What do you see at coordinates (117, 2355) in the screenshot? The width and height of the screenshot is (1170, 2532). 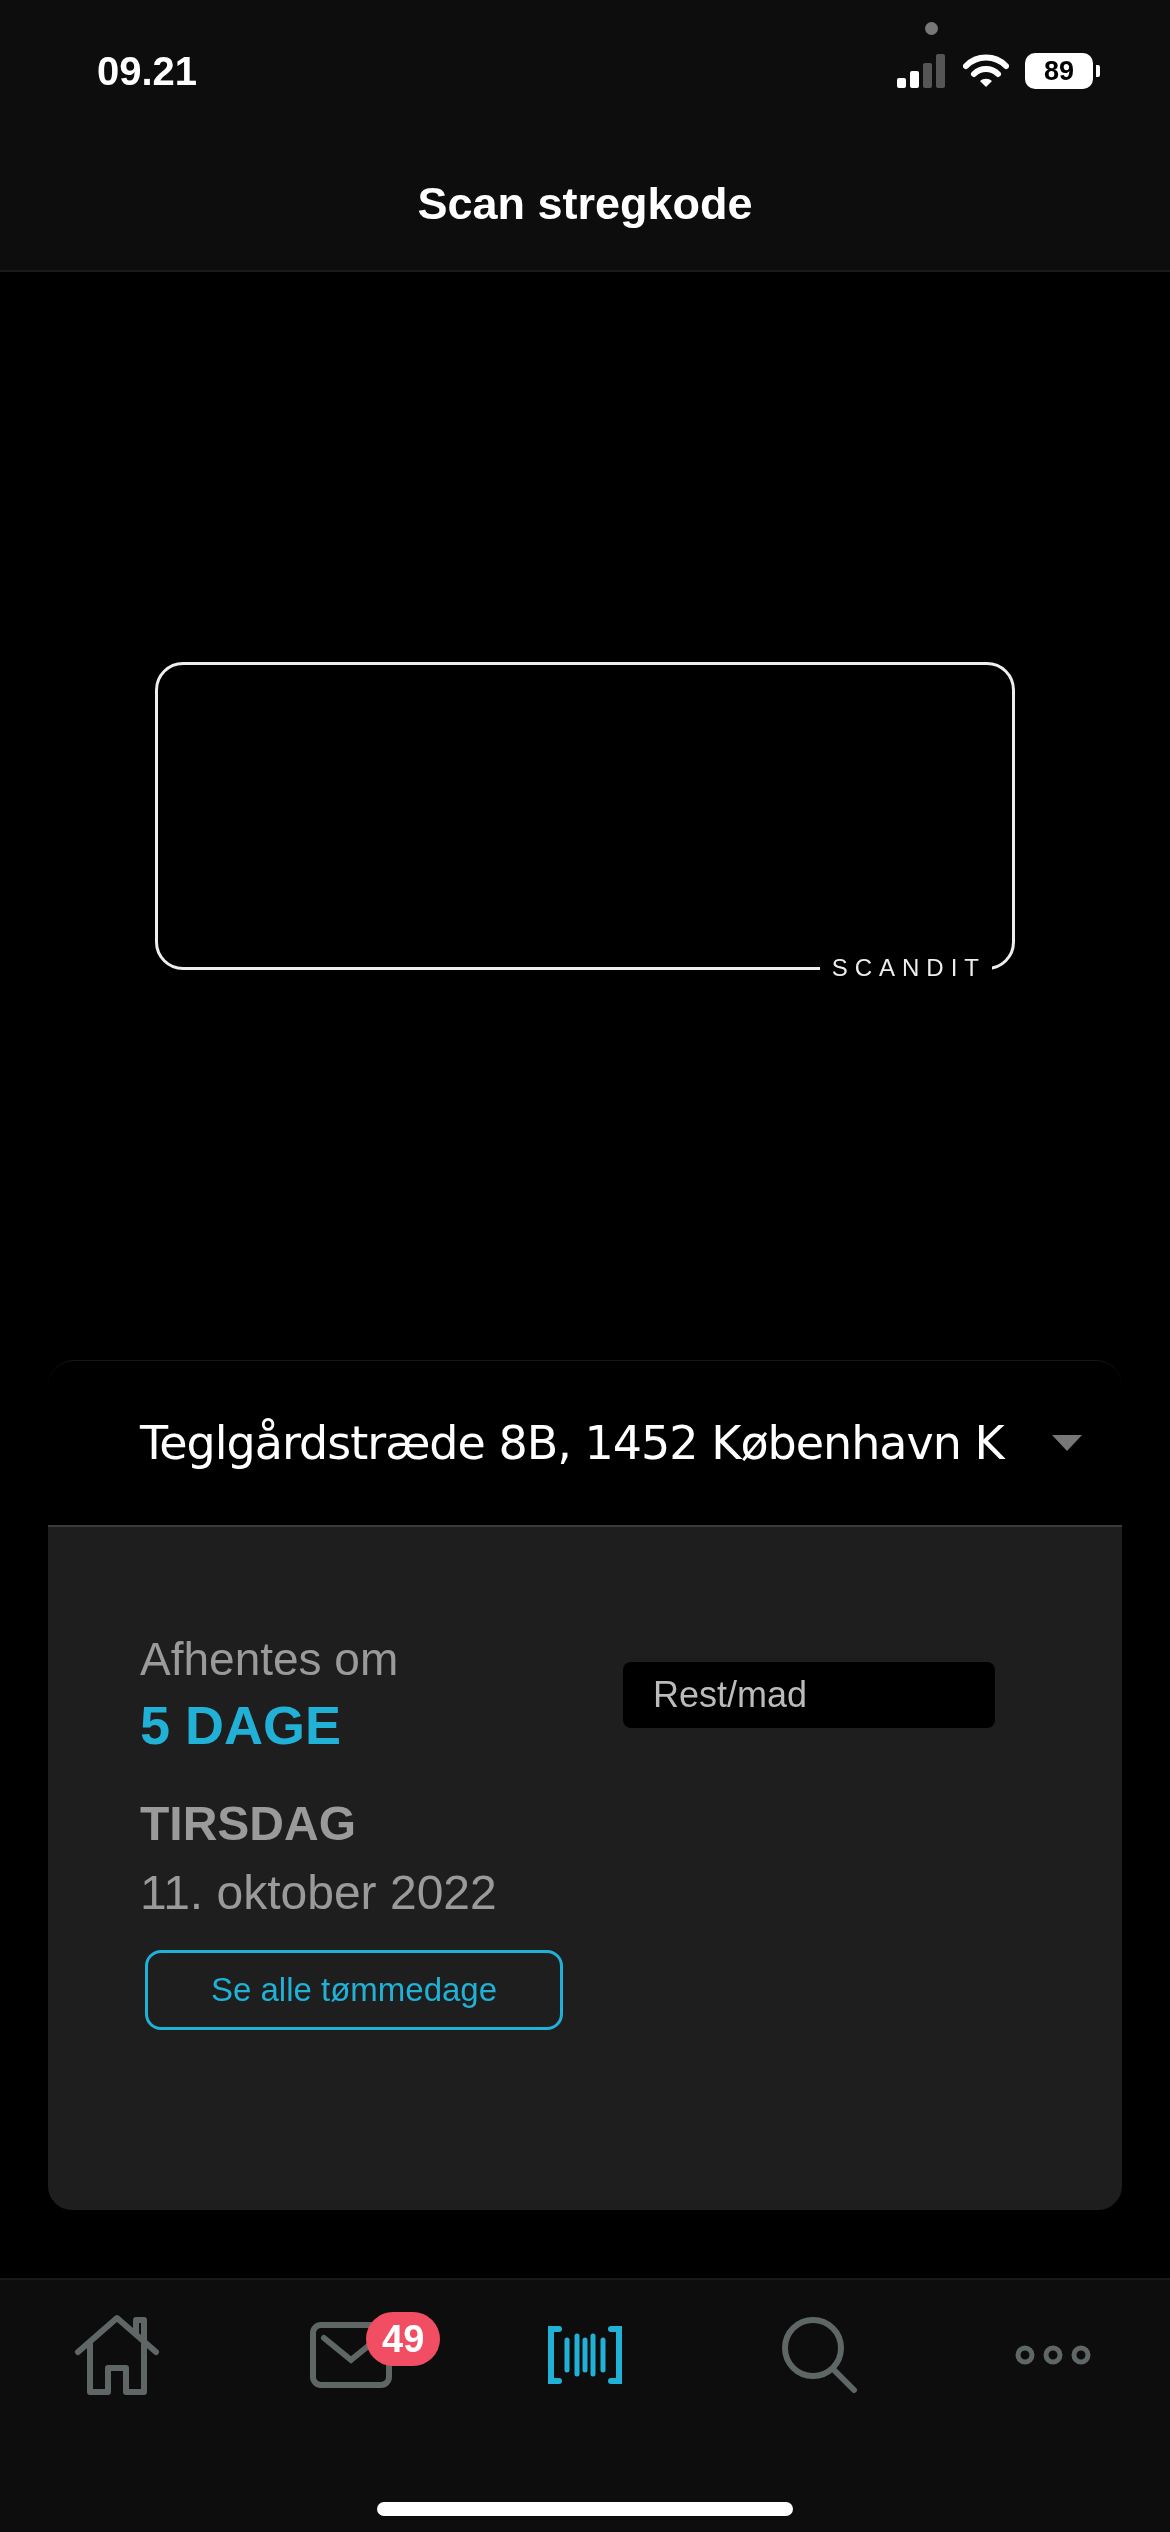 I see `home-icon` at bounding box center [117, 2355].